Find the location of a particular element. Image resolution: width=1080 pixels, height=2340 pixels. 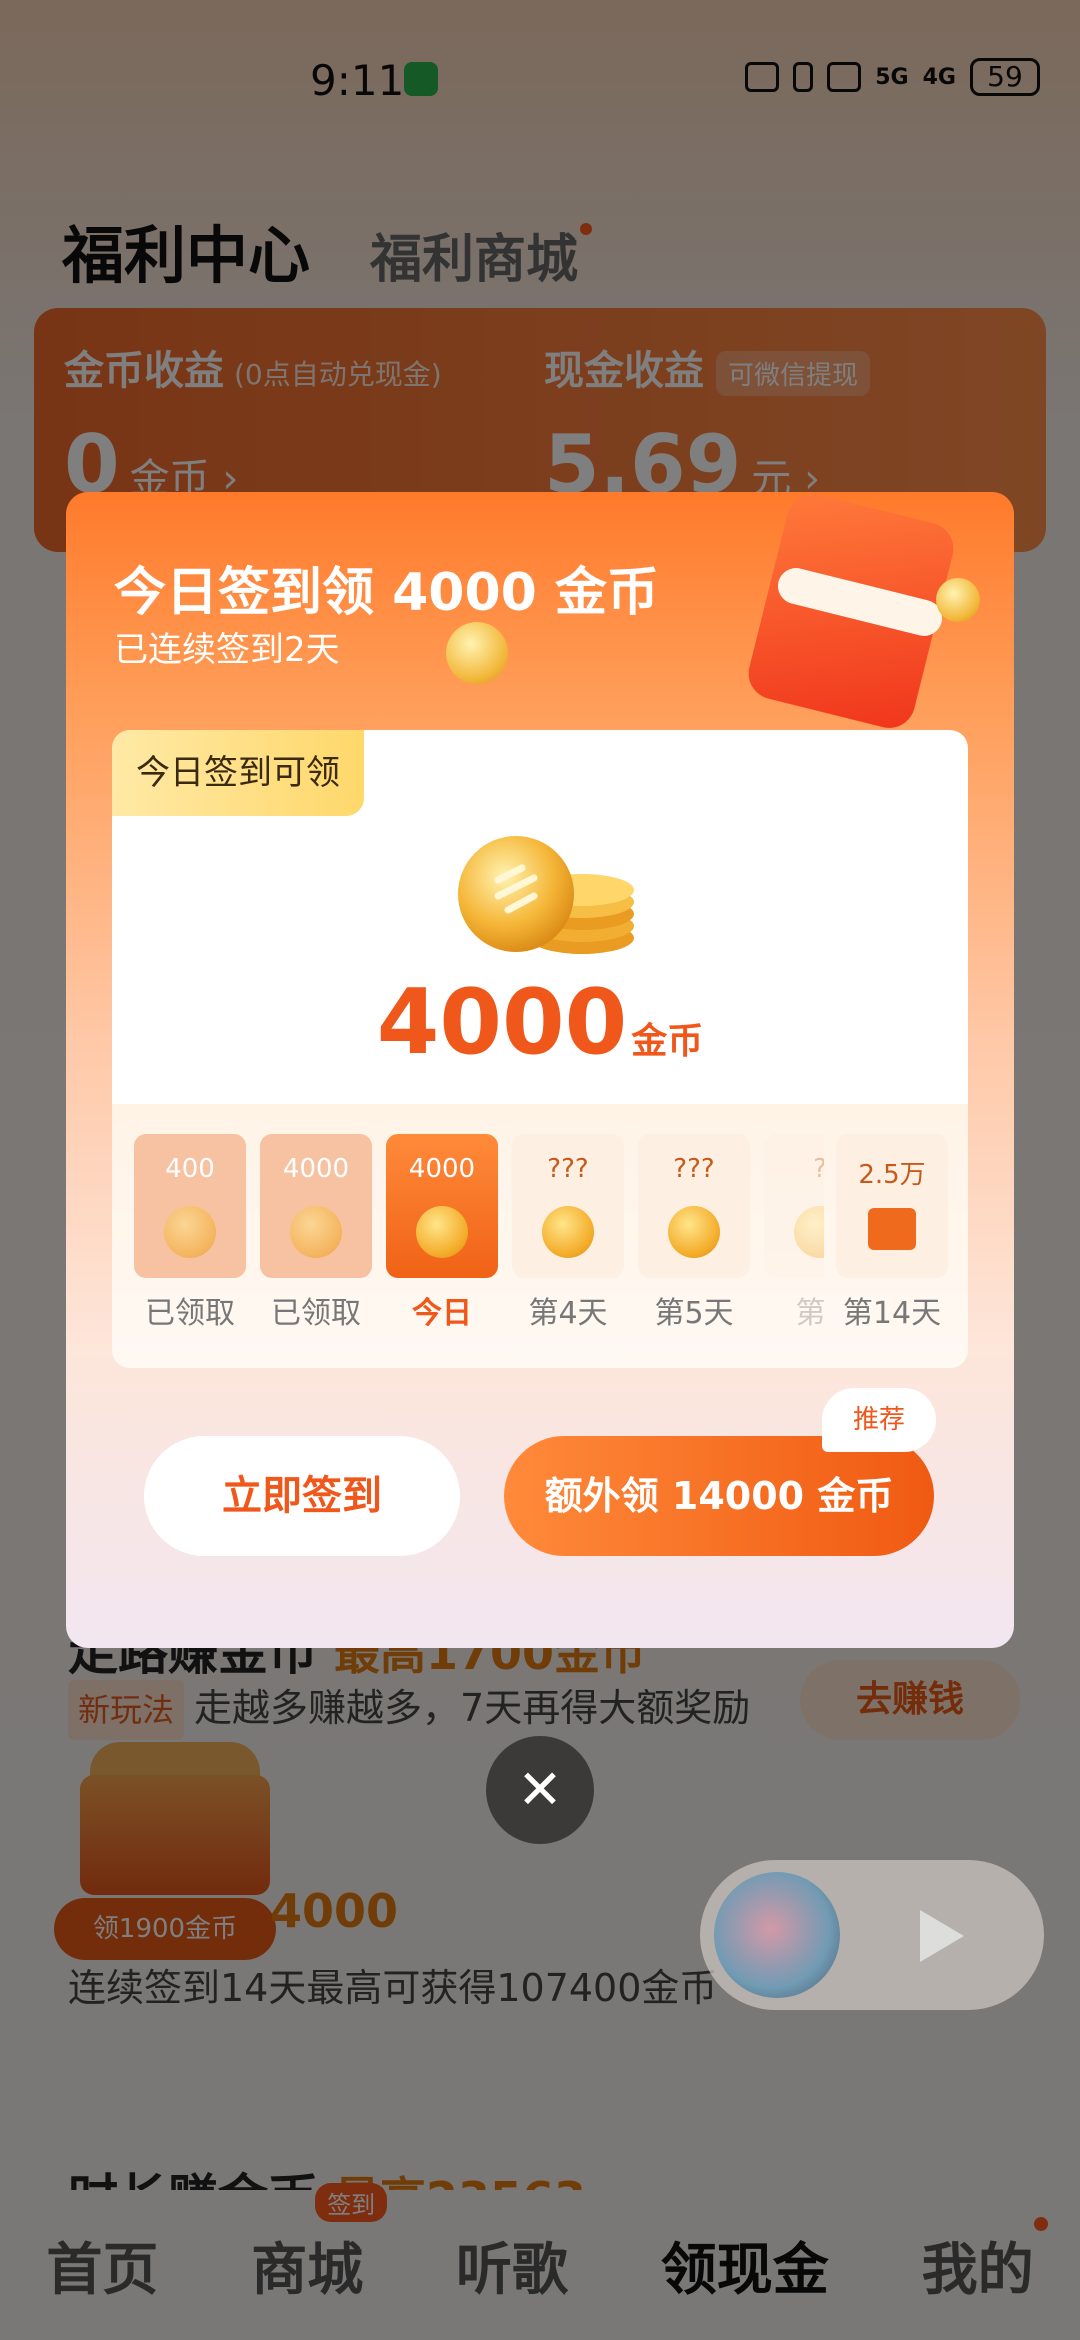

gift-box-icon is located at coordinates (892, 1229).